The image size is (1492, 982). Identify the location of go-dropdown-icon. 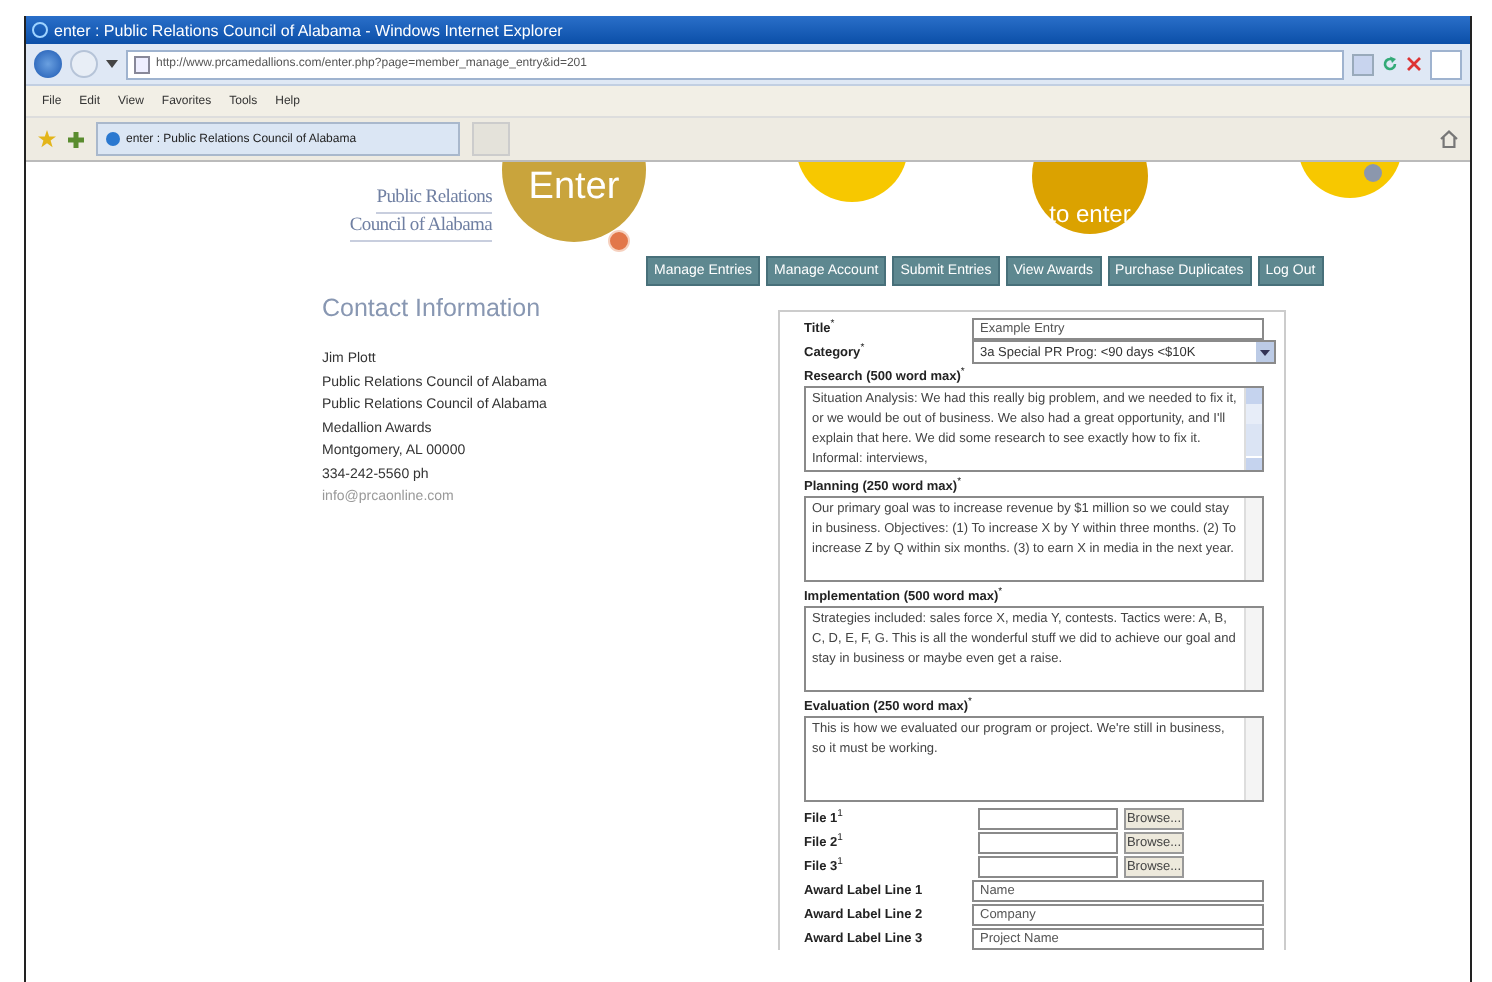
(1363, 64).